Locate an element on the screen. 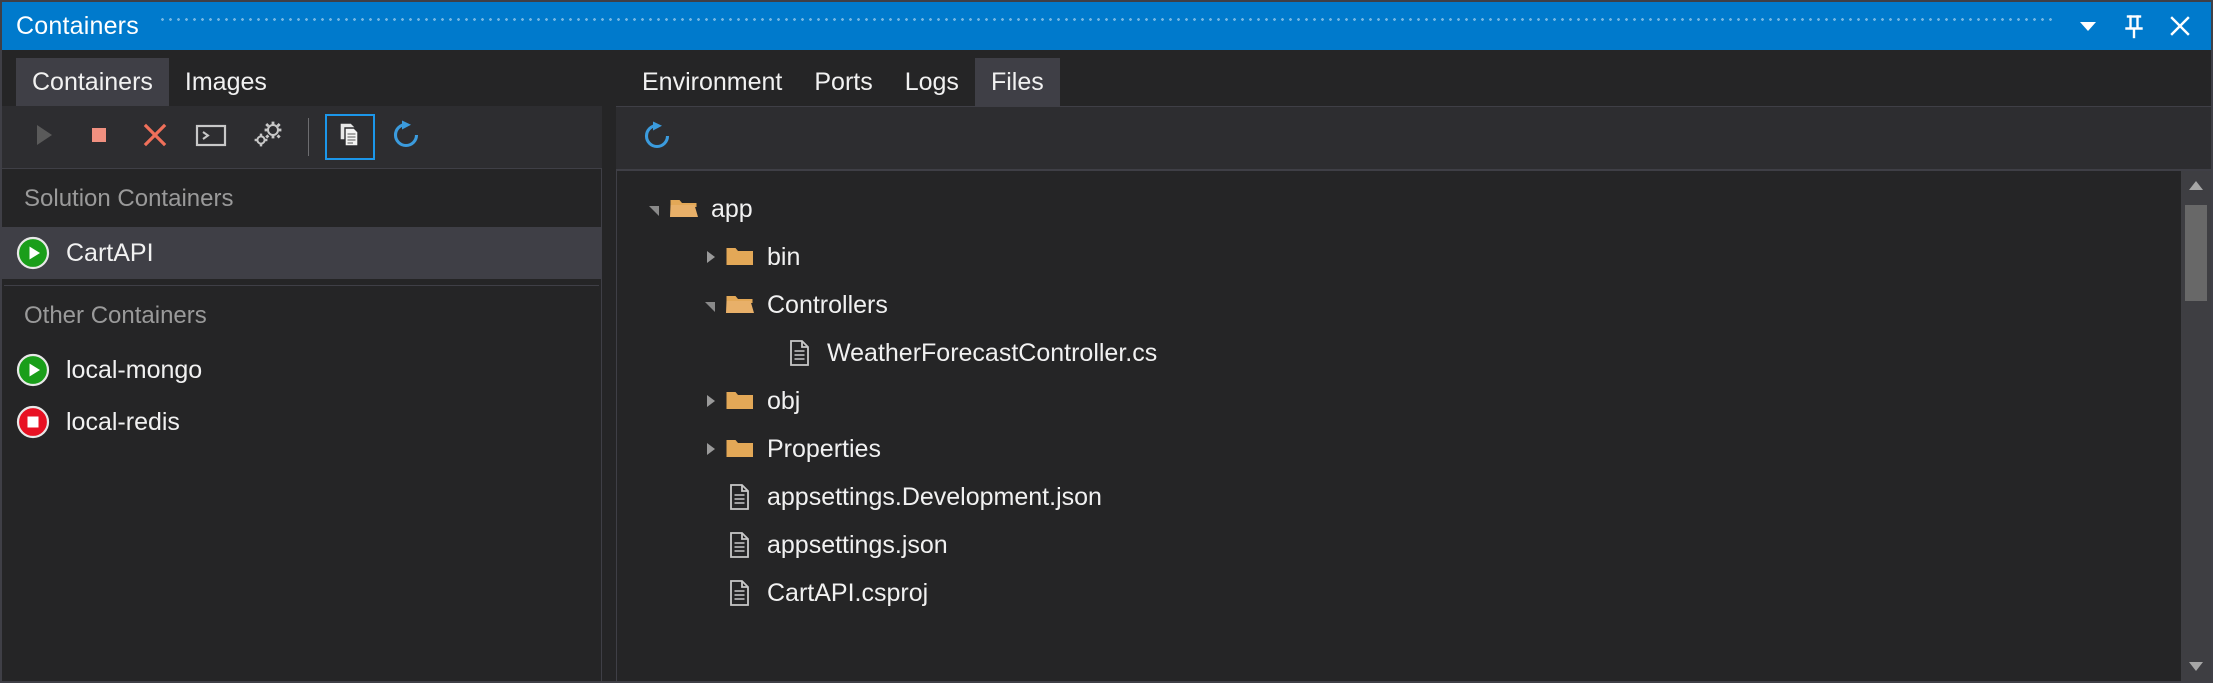 The image size is (2213, 683). view-details-button is located at coordinates (350, 137).